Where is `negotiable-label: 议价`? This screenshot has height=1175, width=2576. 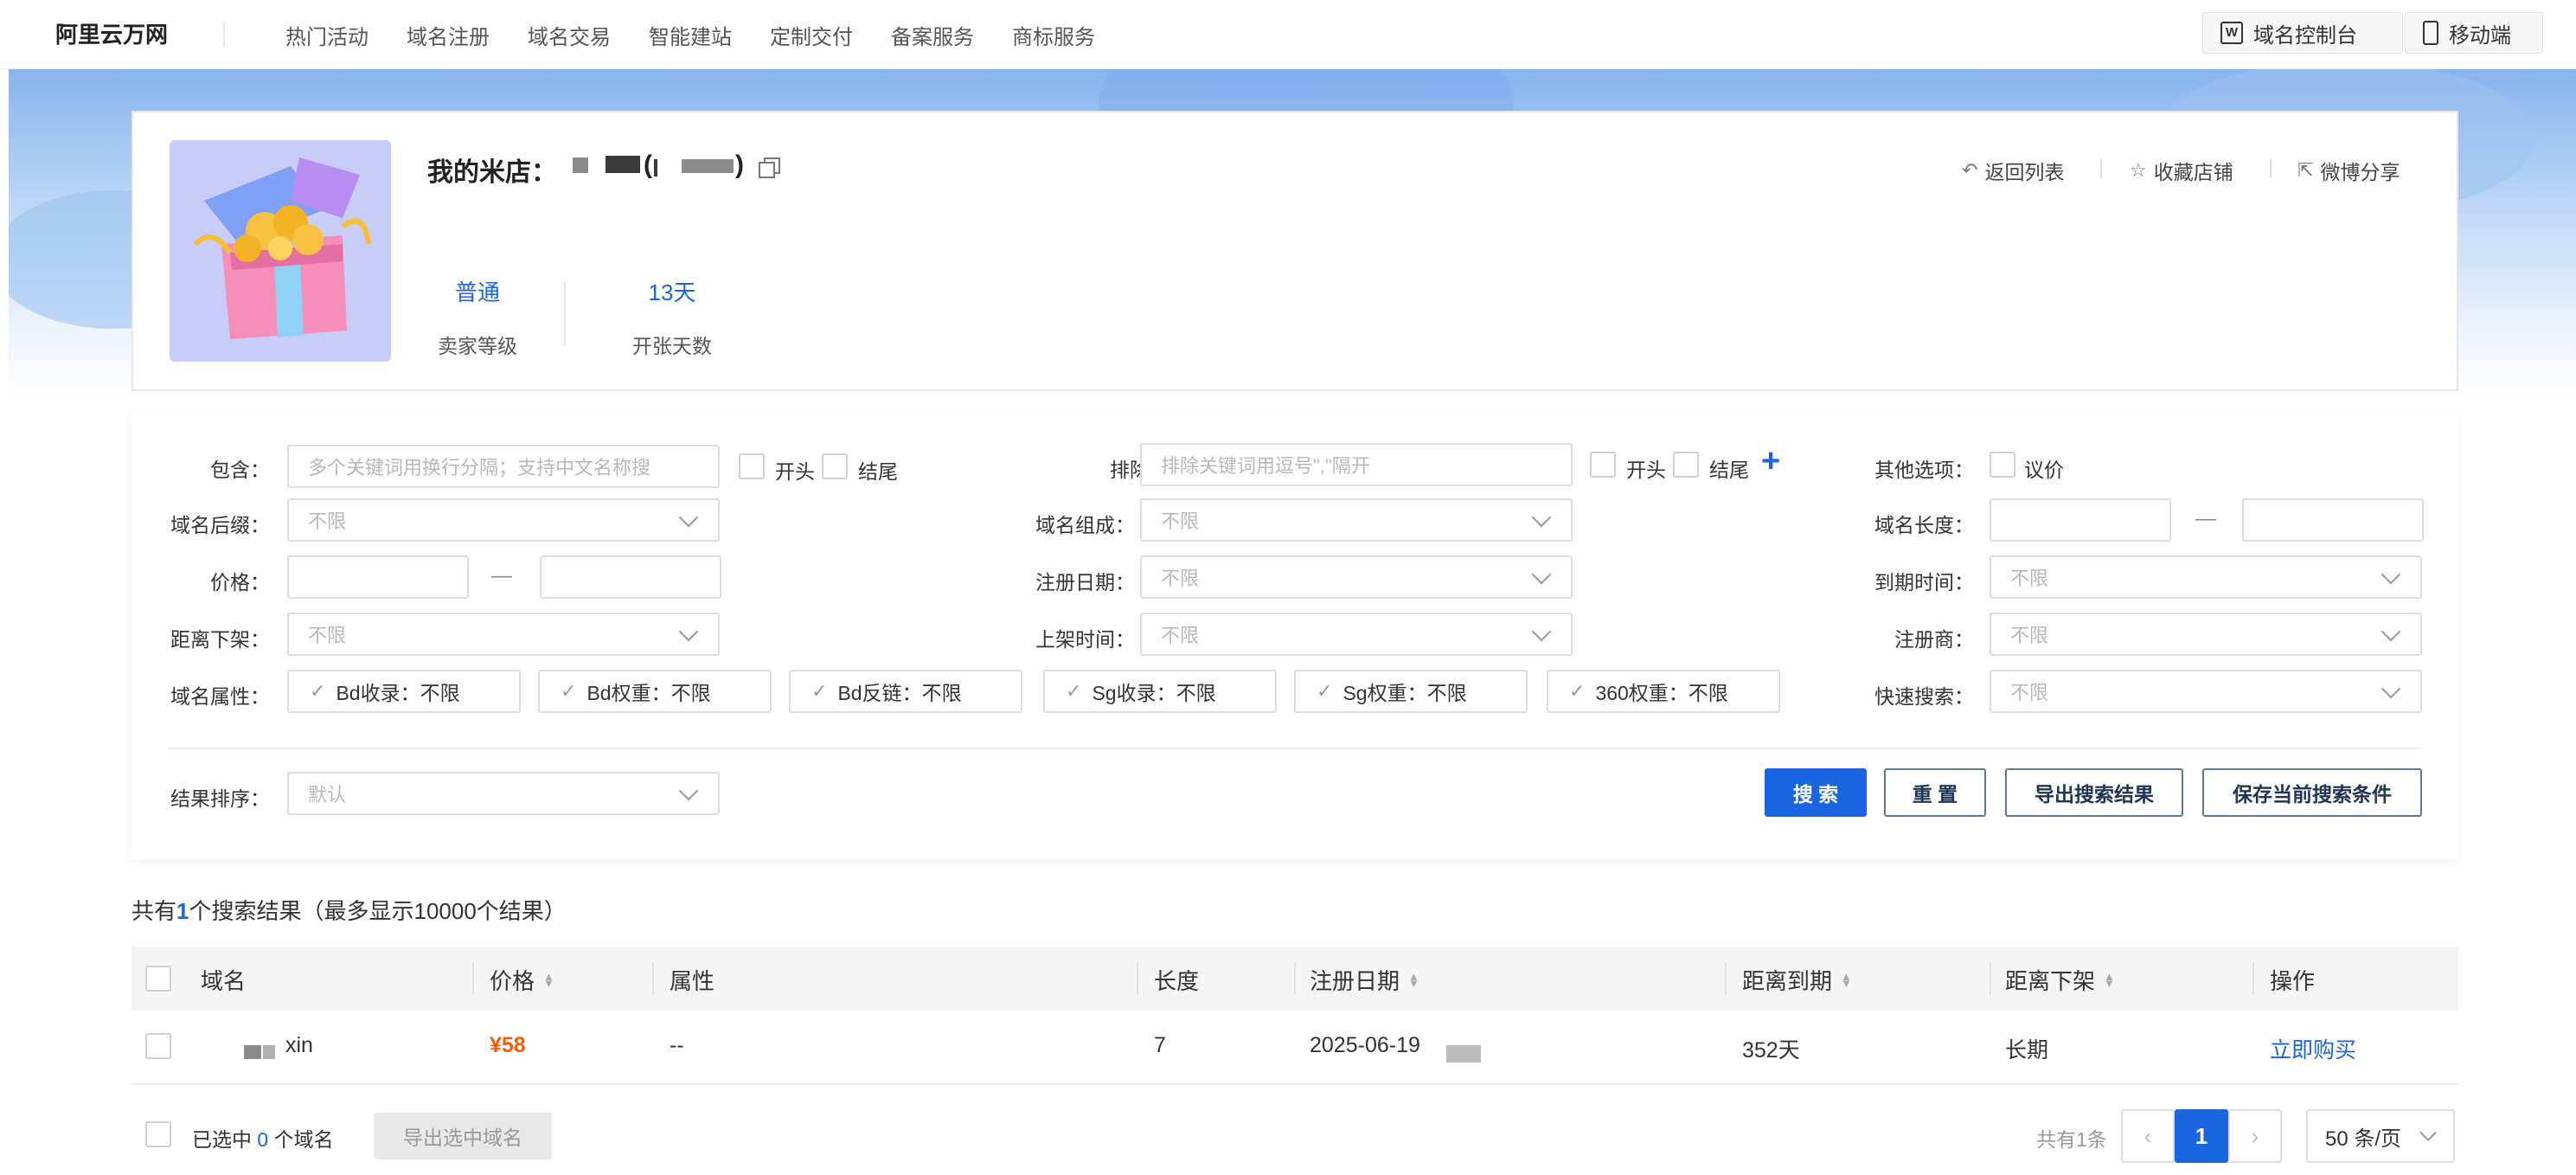
negotiable-label: 议价 is located at coordinates (2044, 470).